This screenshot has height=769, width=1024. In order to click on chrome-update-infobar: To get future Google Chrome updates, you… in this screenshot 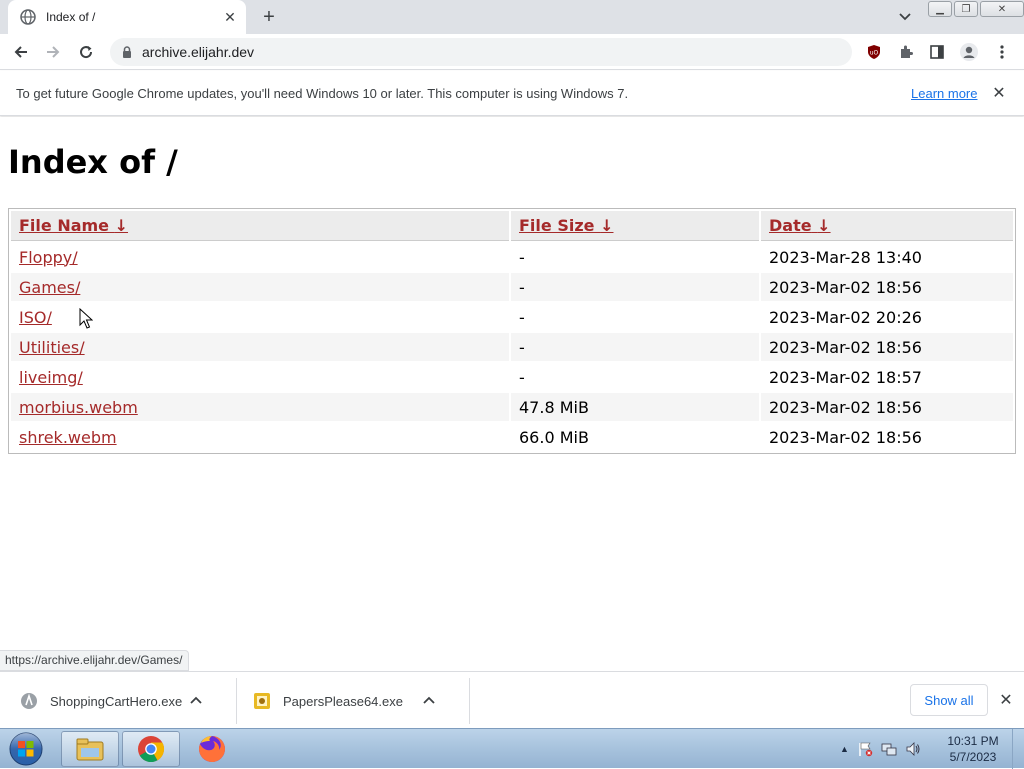, I will do `click(512, 93)`.